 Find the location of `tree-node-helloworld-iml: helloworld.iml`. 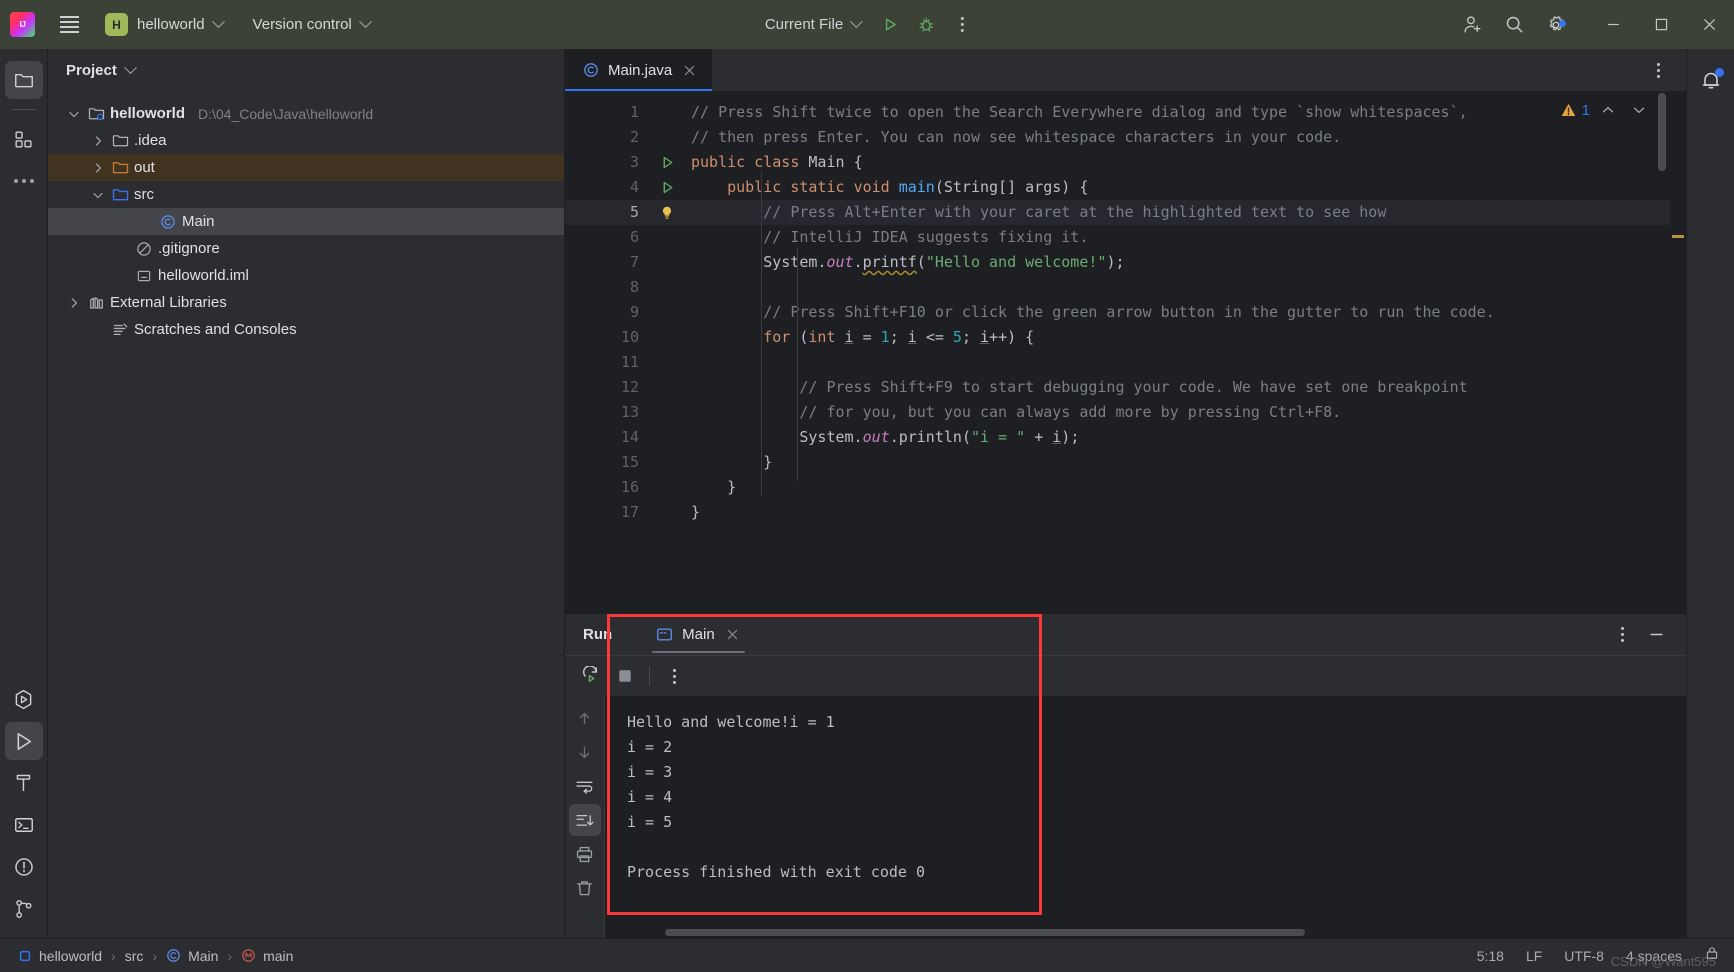

tree-node-helloworld-iml: helloworld.iml is located at coordinates (306, 275).